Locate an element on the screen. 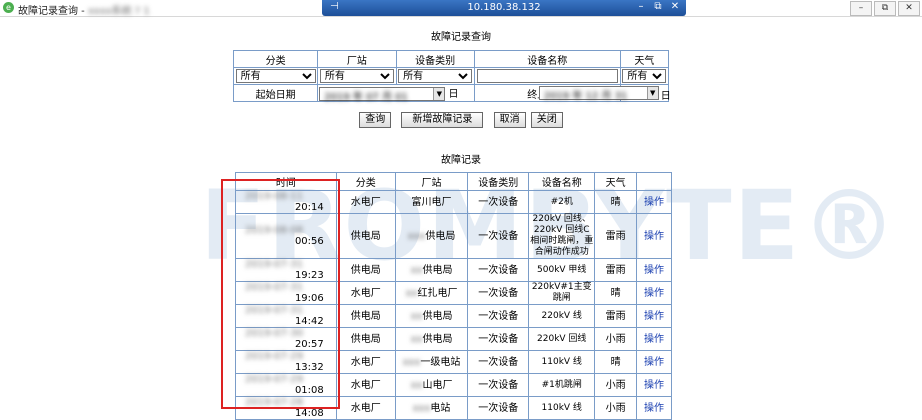  restore-button: ⧉ is located at coordinates (885, 8).